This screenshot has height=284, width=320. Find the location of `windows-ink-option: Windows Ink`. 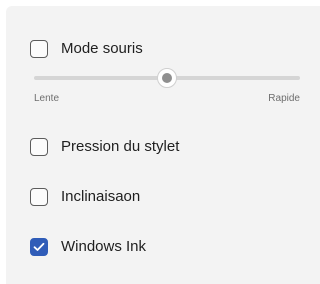

windows-ink-option: Windows Ink is located at coordinates (88, 247).